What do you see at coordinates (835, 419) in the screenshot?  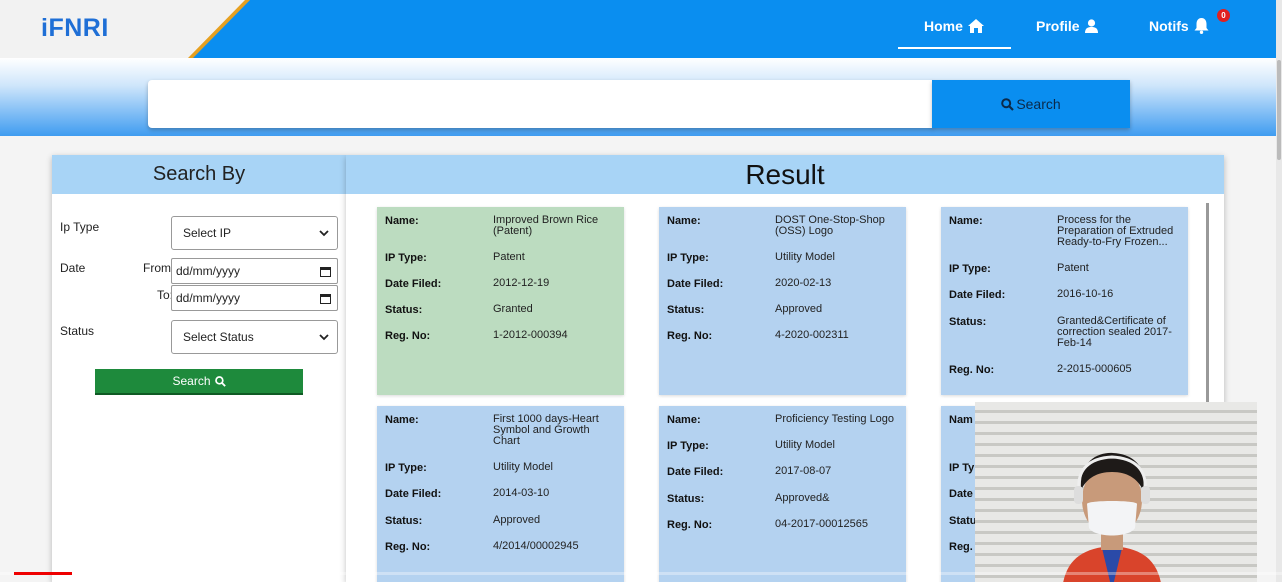 I see `card-name-value: Proficiency Testing Logo` at bounding box center [835, 419].